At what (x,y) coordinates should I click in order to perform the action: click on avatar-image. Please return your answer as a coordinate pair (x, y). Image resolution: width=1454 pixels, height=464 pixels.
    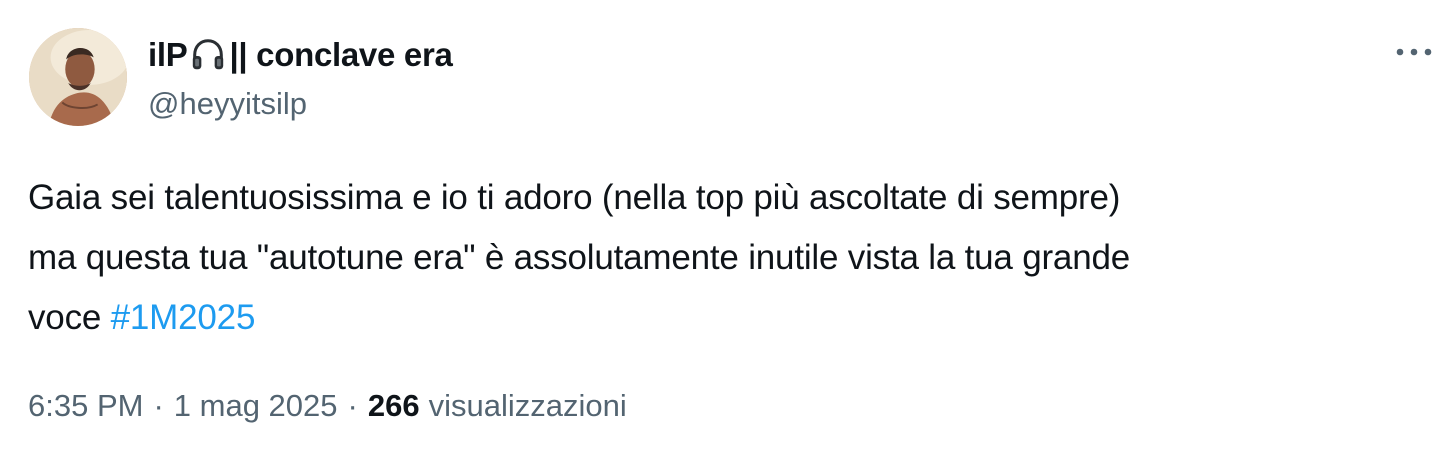
    Looking at the image, I should click on (78, 77).